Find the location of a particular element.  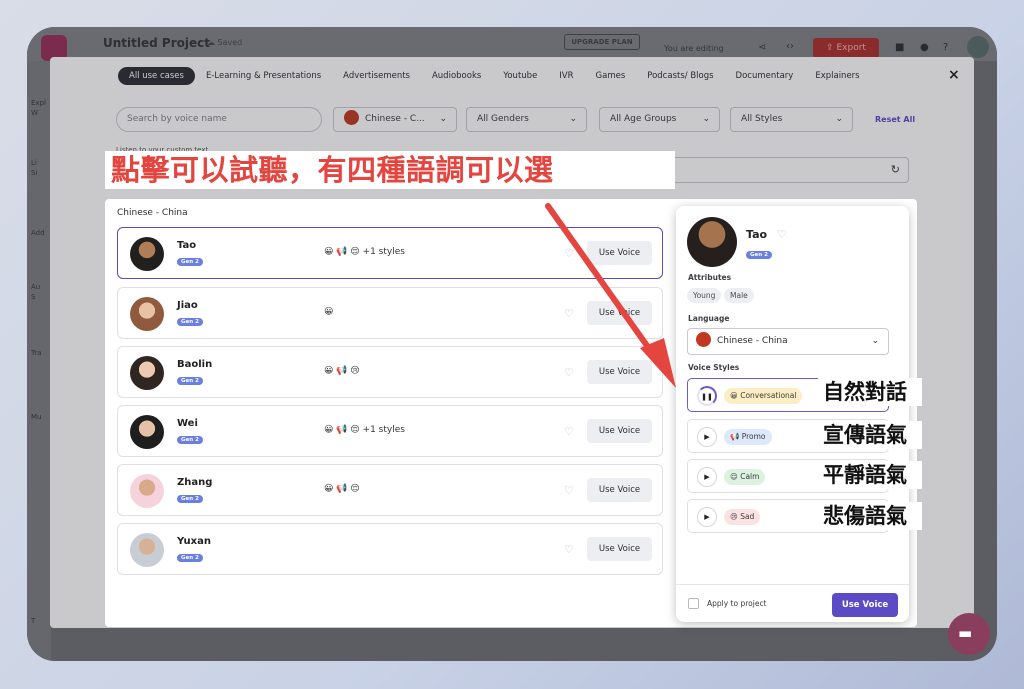

annotation-label-promo: 宣傳語氣 is located at coordinates (870, 435).